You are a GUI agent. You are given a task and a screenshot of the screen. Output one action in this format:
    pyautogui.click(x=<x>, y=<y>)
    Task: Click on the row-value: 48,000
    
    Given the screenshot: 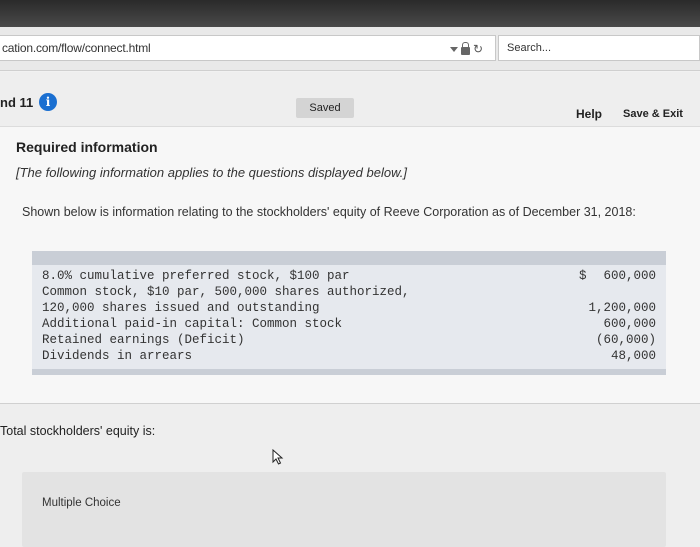 What is the action you would take?
    pyautogui.click(x=633, y=356)
    